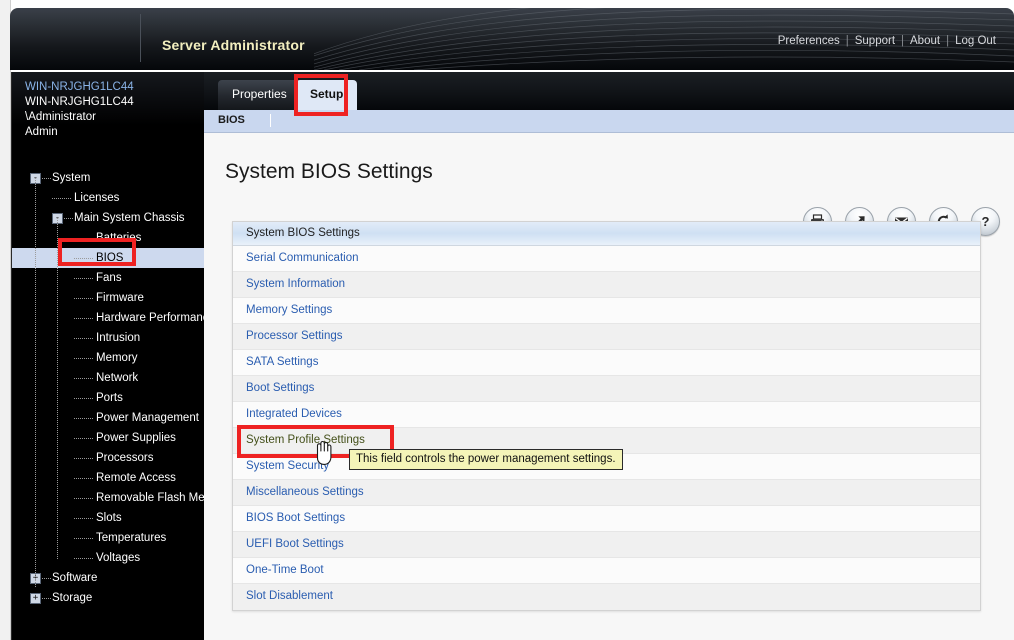 This screenshot has height=640, width=1014. What do you see at coordinates (294, 414) in the screenshot?
I see `settings-link-integrated-devices: Integrated Devices` at bounding box center [294, 414].